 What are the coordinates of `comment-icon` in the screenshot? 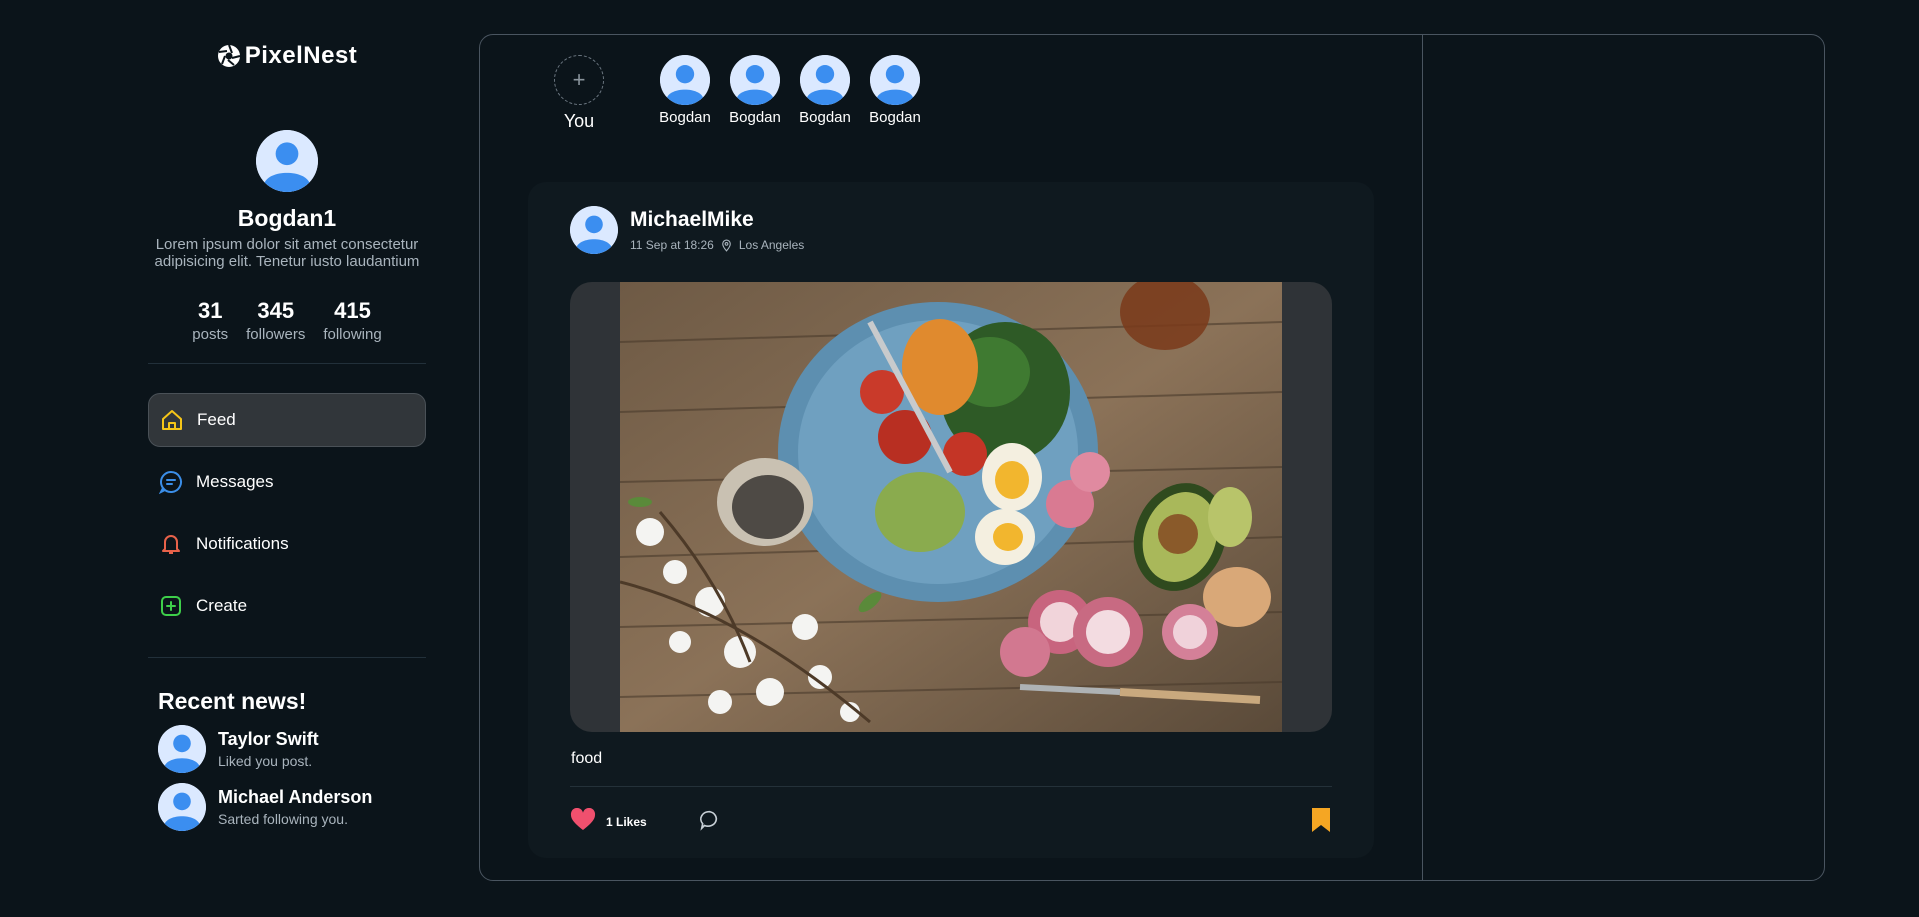 It's located at (710, 822).